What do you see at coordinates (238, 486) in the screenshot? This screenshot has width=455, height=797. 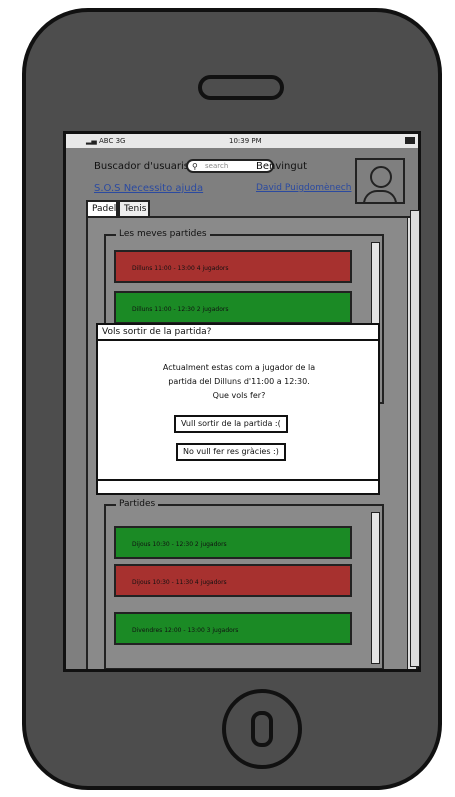 I see `dialog-footer` at bounding box center [238, 486].